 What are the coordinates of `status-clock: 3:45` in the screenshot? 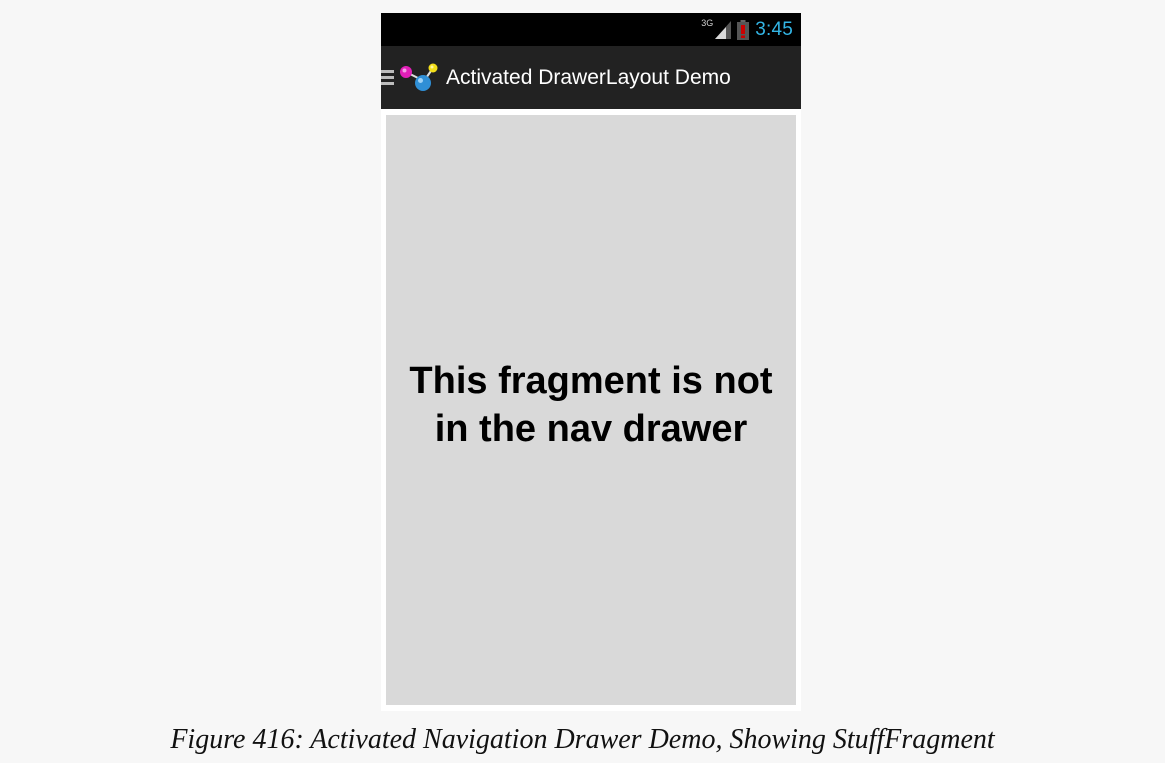 It's located at (774, 29).